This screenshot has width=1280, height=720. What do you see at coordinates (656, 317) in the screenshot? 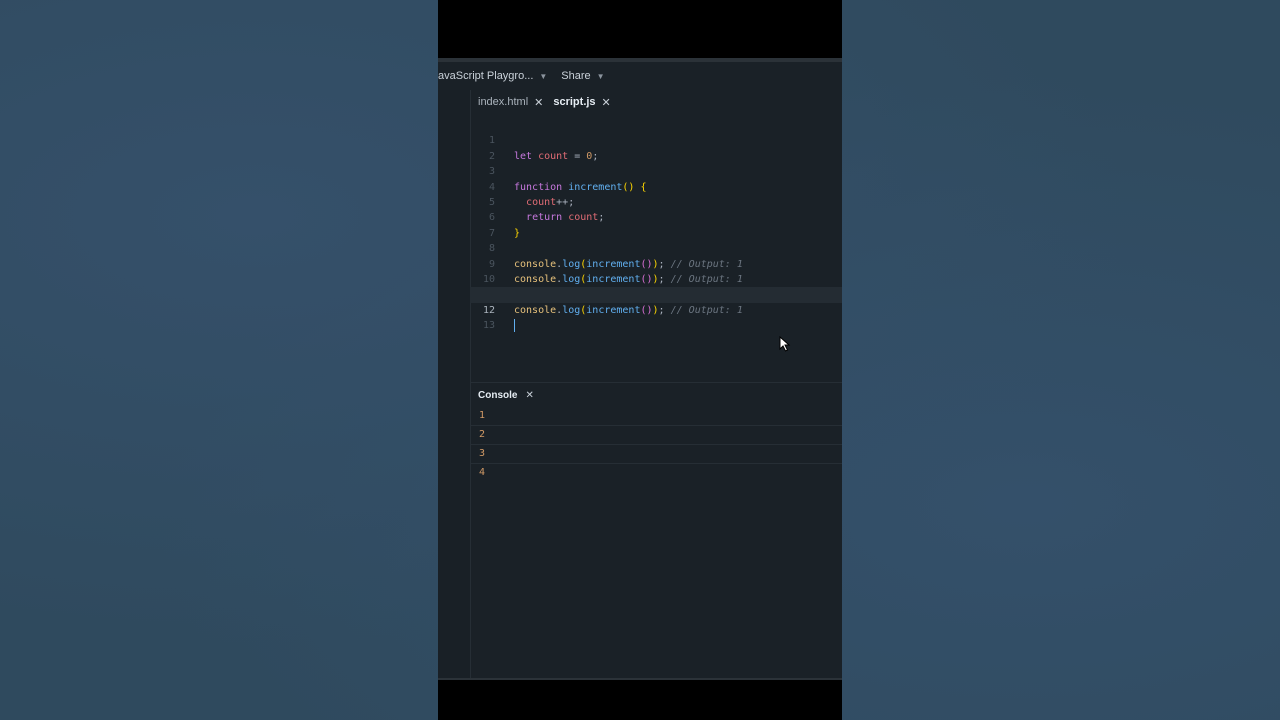
I see `code-line: 13` at bounding box center [656, 317].